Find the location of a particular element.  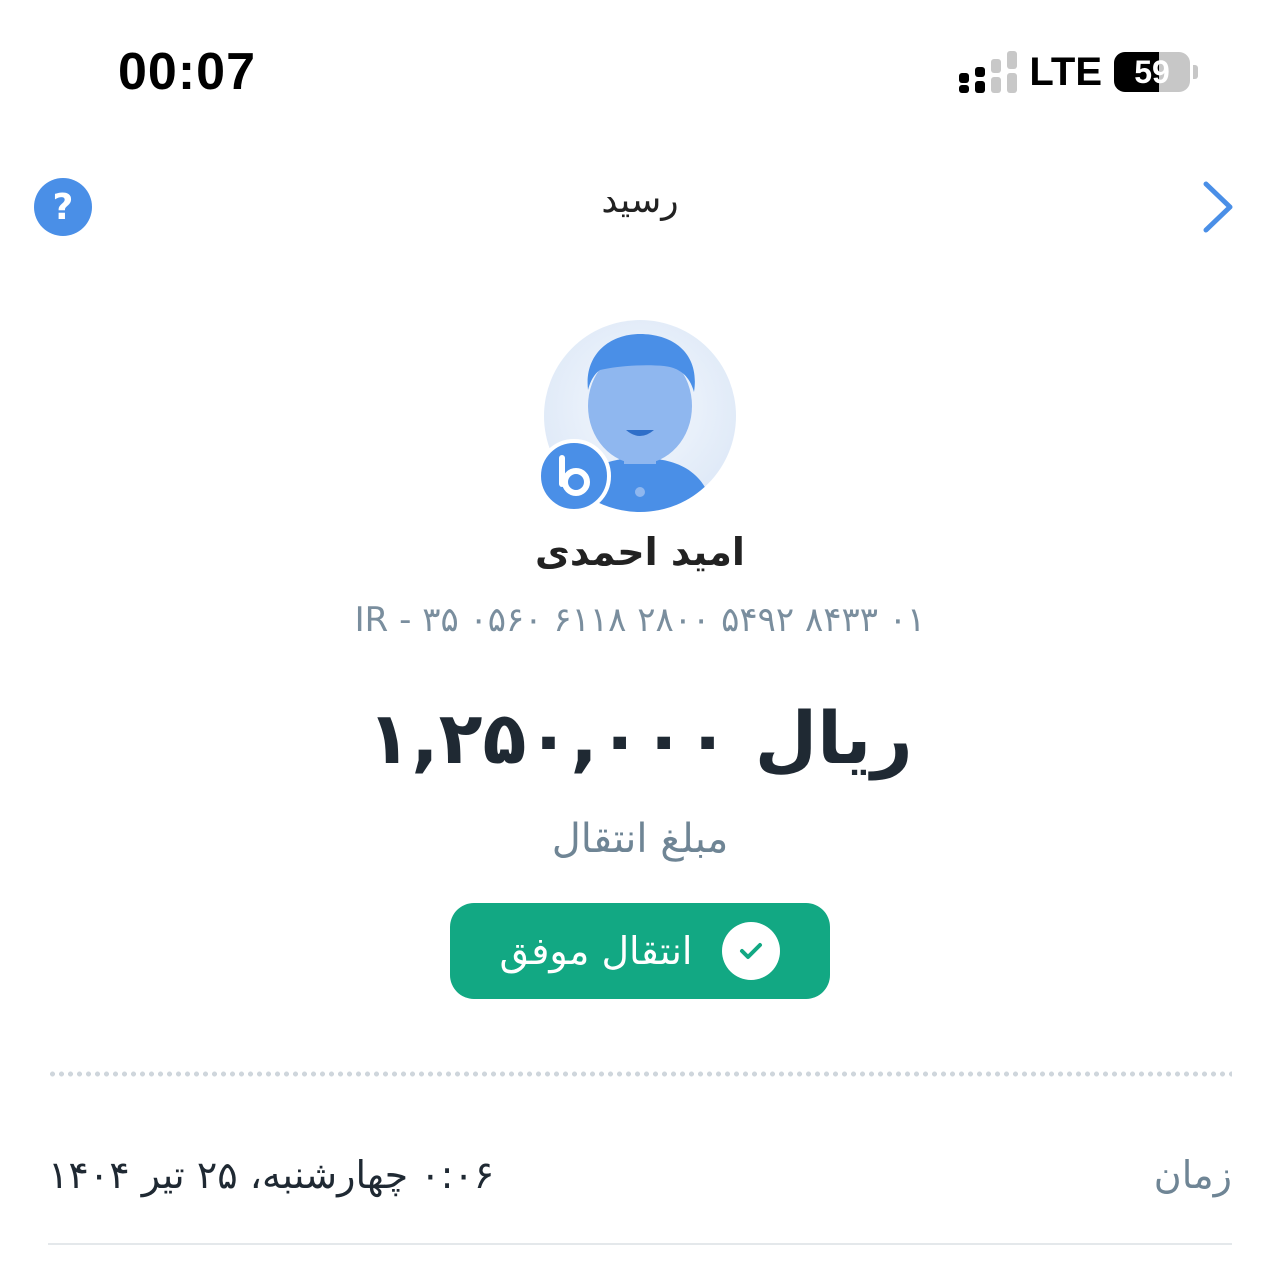

detail-row-time: زمان ۰:۰۶ چهارشنبه، ۲۵ تیر ۱۴۰۴ is located at coordinates (640, 1175).